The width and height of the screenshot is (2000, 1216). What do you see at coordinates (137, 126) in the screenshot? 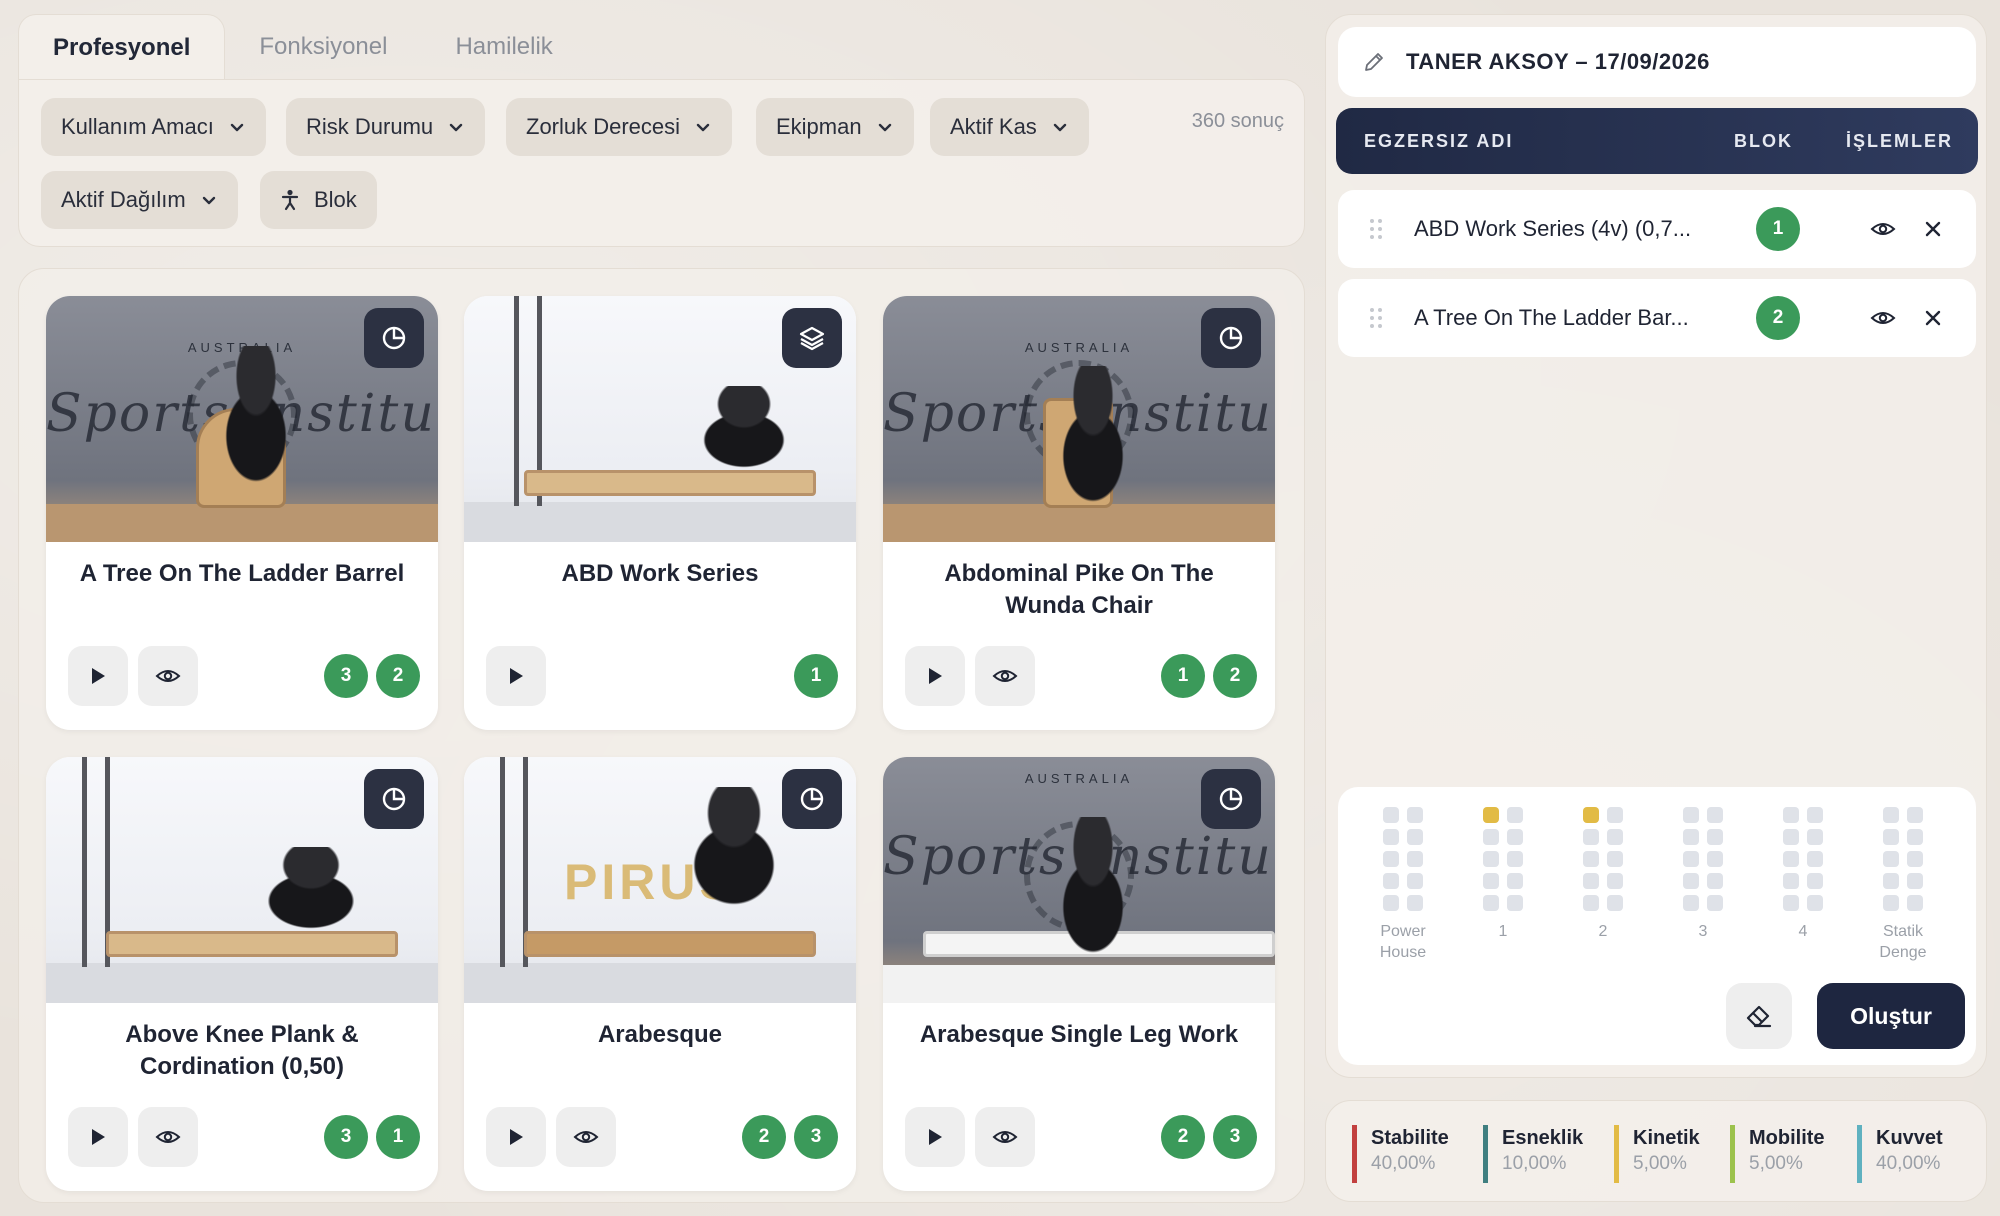
I see `filter-label: Kullanım Amacı` at bounding box center [137, 126].